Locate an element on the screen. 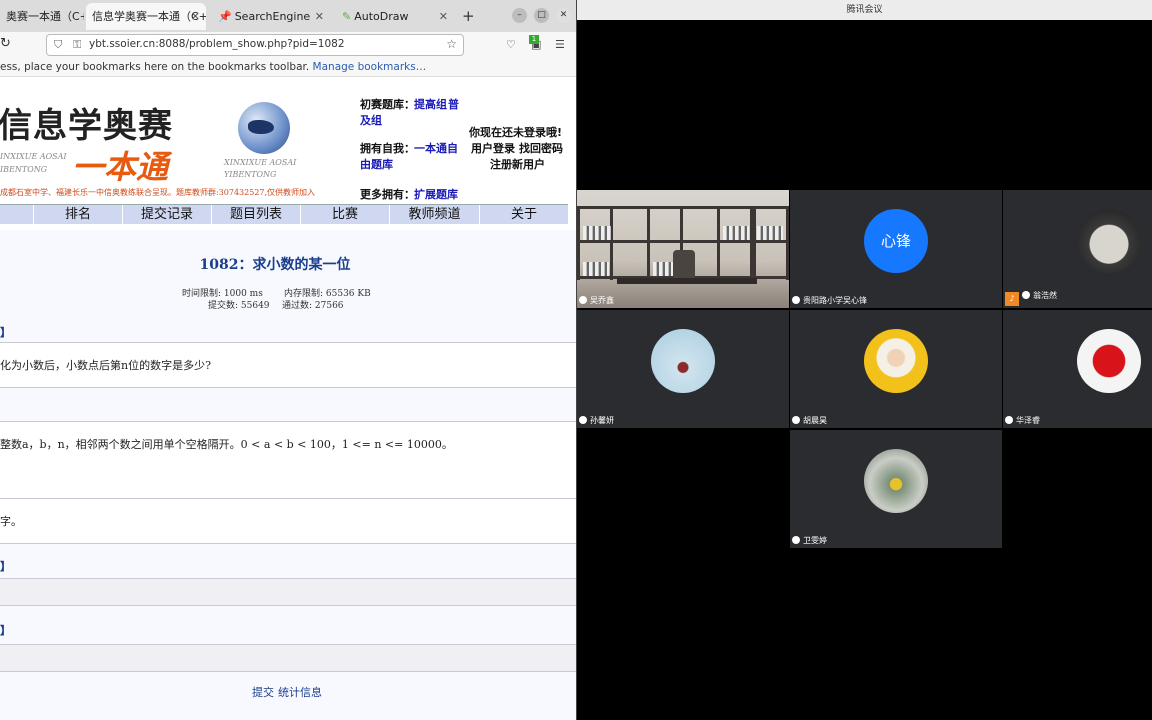 Image resolution: width=1152 pixels, height=720 pixels. login-link: 用户登录 is located at coordinates (493, 148).